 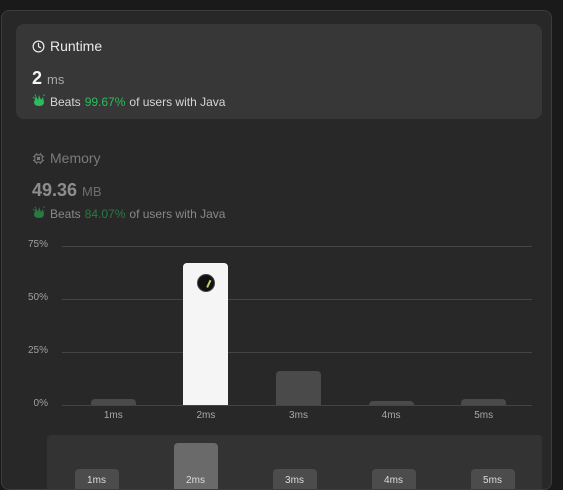 What do you see at coordinates (195, 480) in the screenshot?
I see `navigator-label: 2ms` at bounding box center [195, 480].